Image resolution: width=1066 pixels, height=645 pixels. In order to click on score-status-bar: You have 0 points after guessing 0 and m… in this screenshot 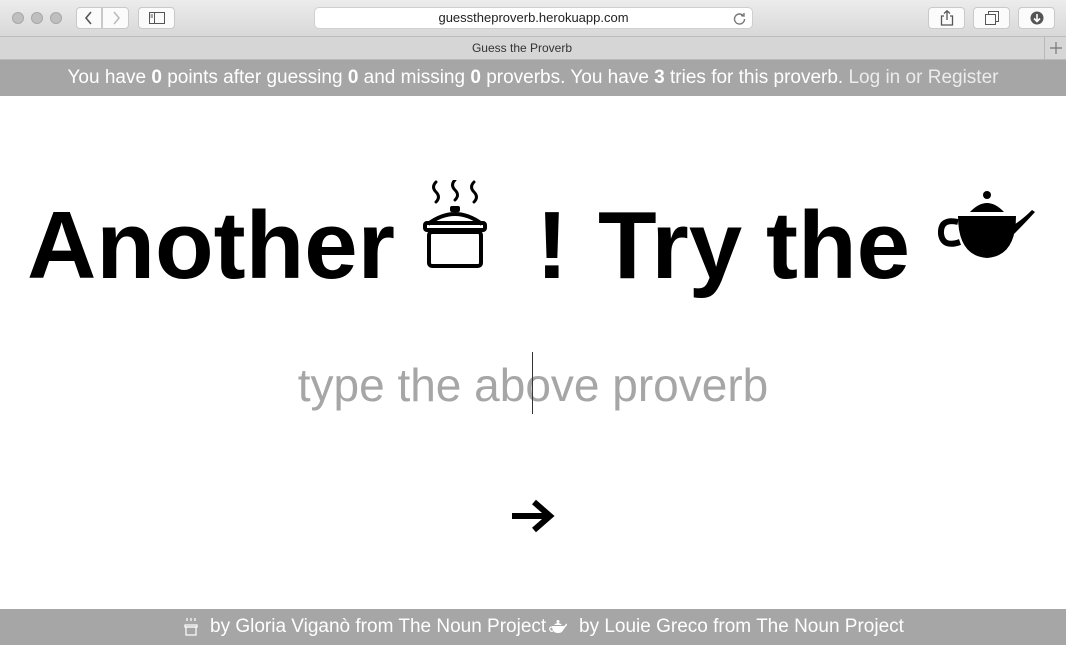, I will do `click(533, 78)`.